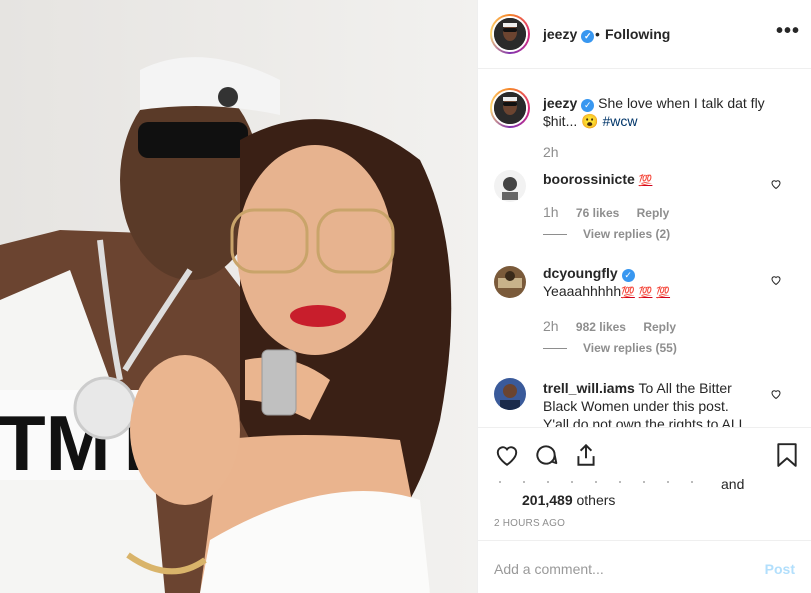 The width and height of the screenshot is (811, 593). Describe the element at coordinates (780, 569) in the screenshot. I see `post-comment-button: Post` at that location.